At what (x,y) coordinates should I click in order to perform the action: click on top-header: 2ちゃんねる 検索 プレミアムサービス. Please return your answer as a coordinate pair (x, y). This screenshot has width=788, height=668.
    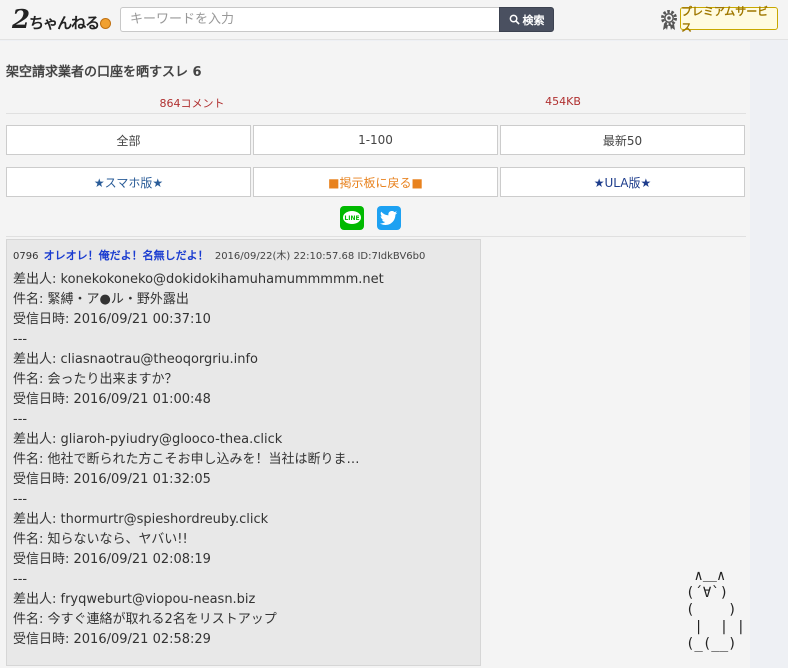
    Looking at the image, I should click on (394, 20).